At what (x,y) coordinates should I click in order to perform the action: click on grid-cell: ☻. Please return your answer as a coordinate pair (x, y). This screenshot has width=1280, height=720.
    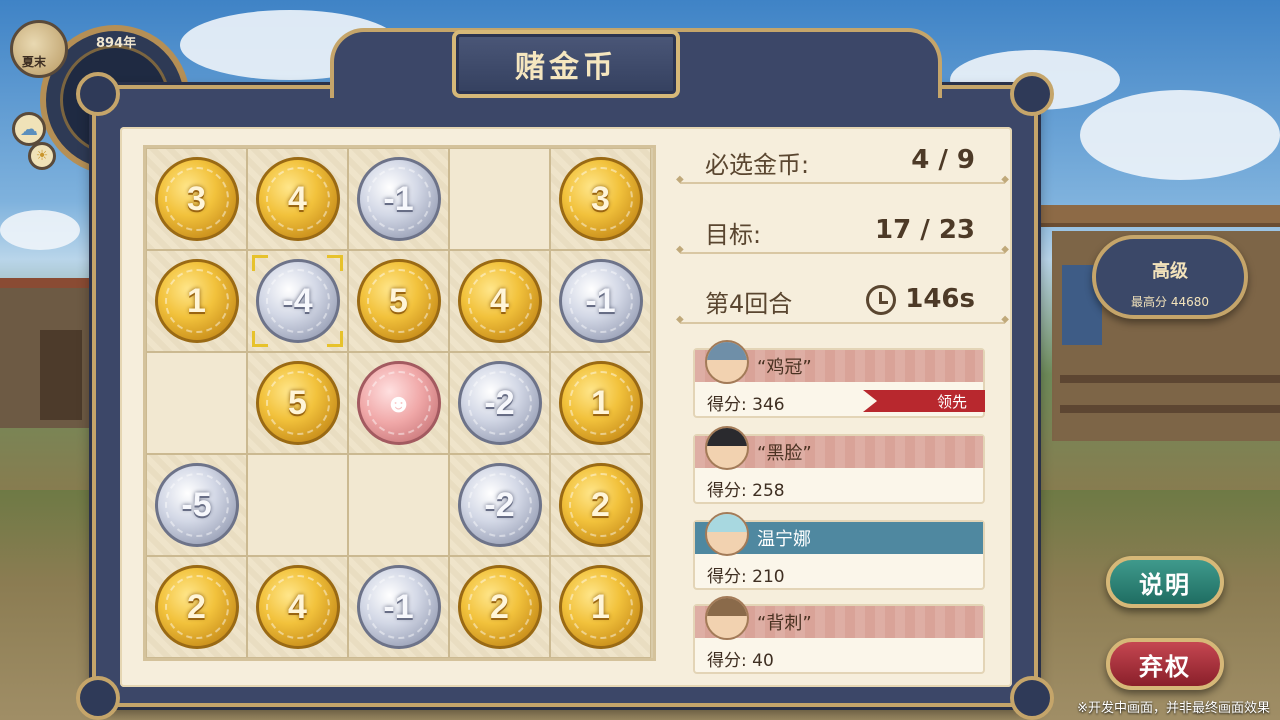
    Looking at the image, I should click on (398, 403).